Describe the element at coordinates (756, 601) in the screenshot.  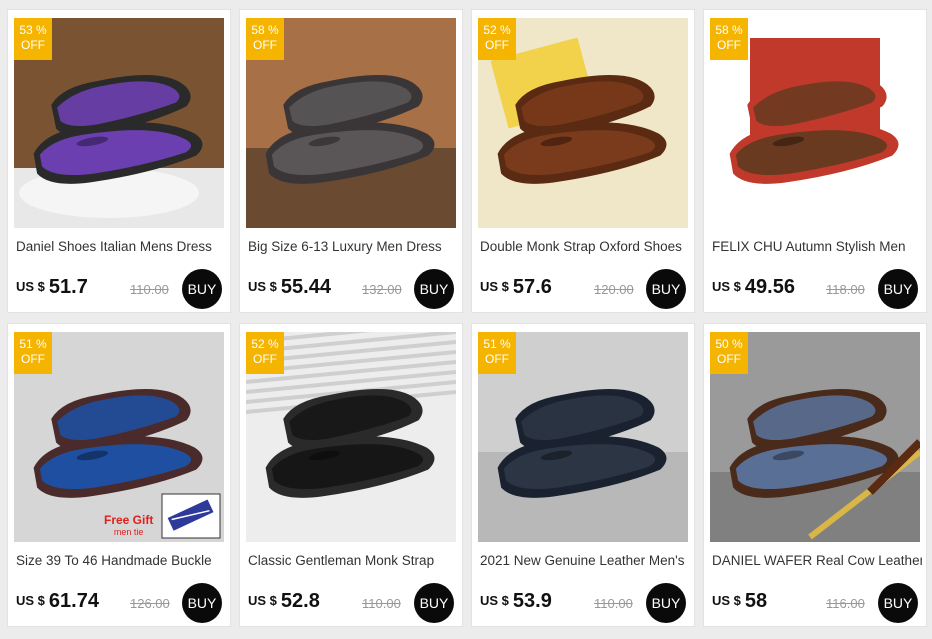
I see `price-value: 58` at that location.